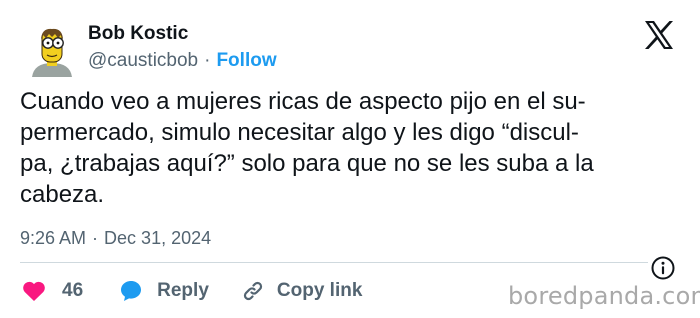  I want to click on info-icon, so click(663, 268).